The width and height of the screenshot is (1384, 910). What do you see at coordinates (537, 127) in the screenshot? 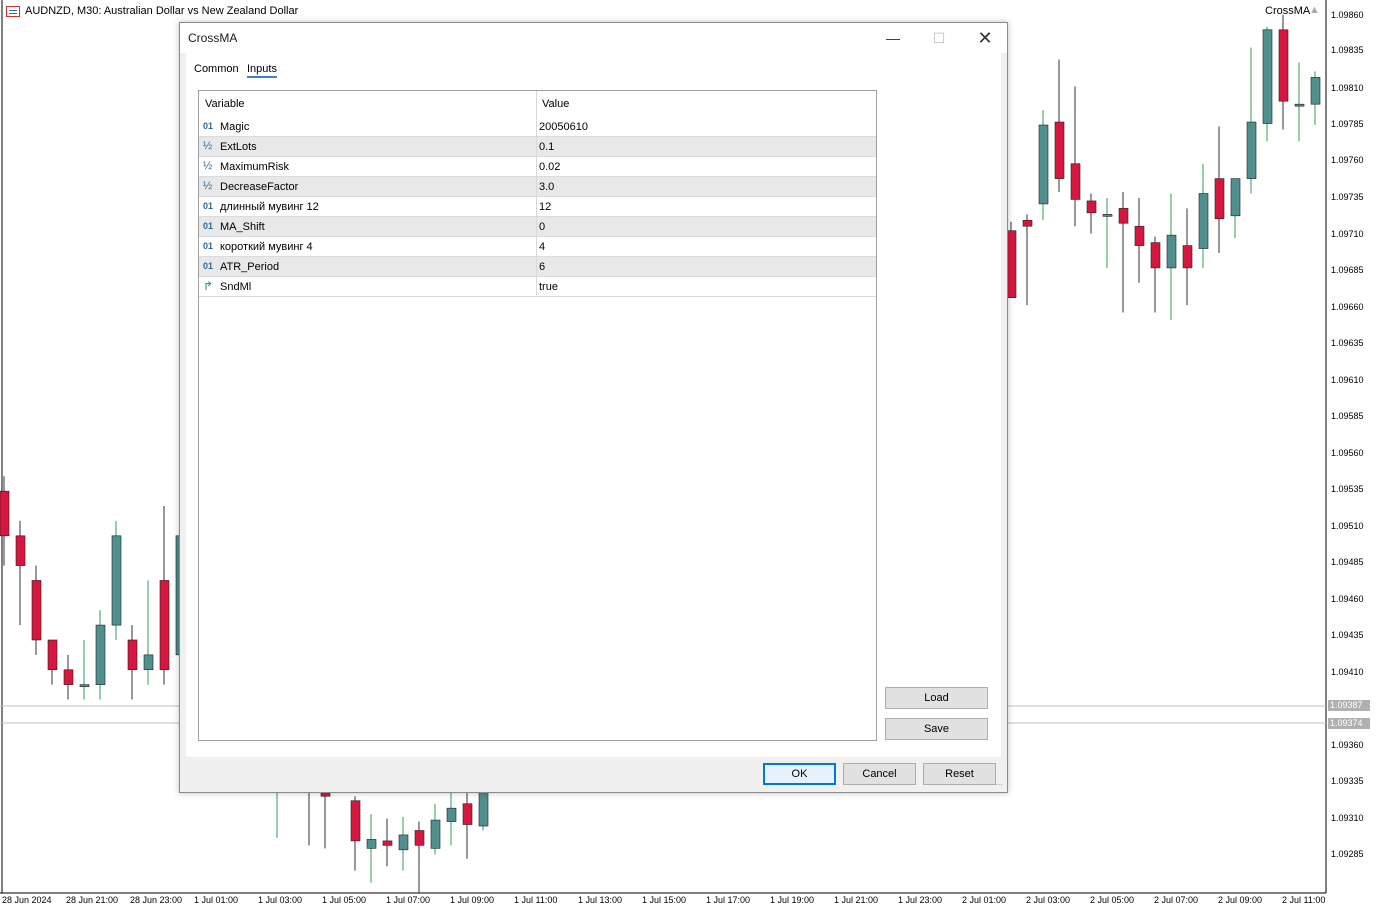
I see `parameter-row: 01 Magic 20050610` at bounding box center [537, 127].